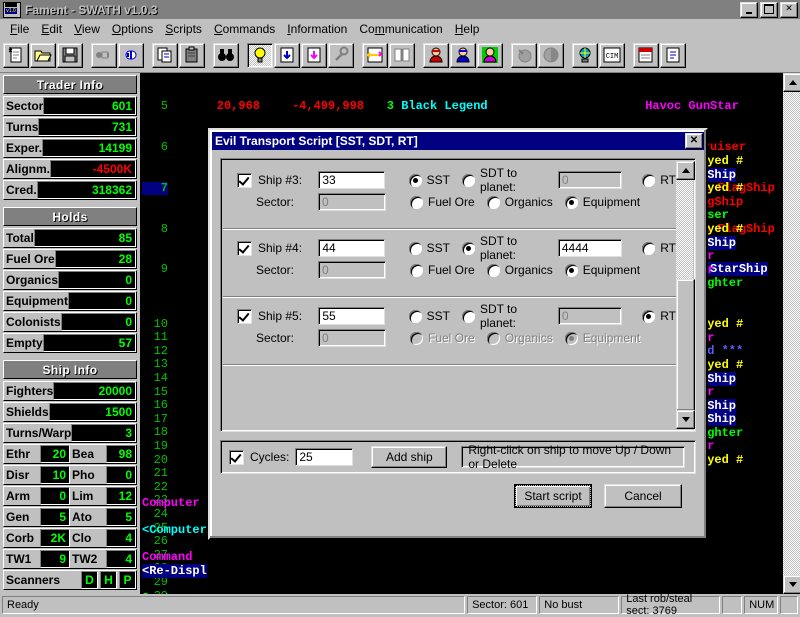 This screenshot has height=617, width=800. What do you see at coordinates (280, 316) in the screenshot?
I see `ship-label: Ship #5:` at bounding box center [280, 316].